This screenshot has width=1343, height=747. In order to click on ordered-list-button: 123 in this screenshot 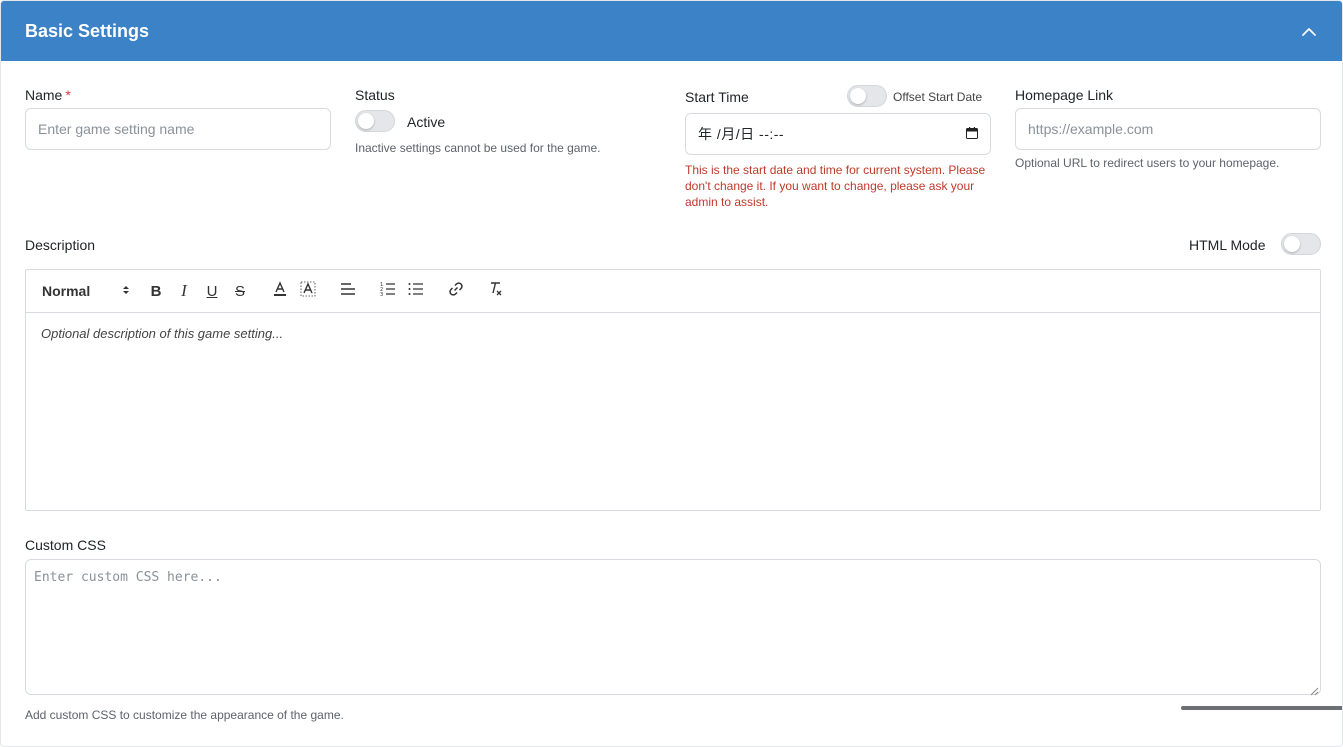, I will do `click(388, 291)`.